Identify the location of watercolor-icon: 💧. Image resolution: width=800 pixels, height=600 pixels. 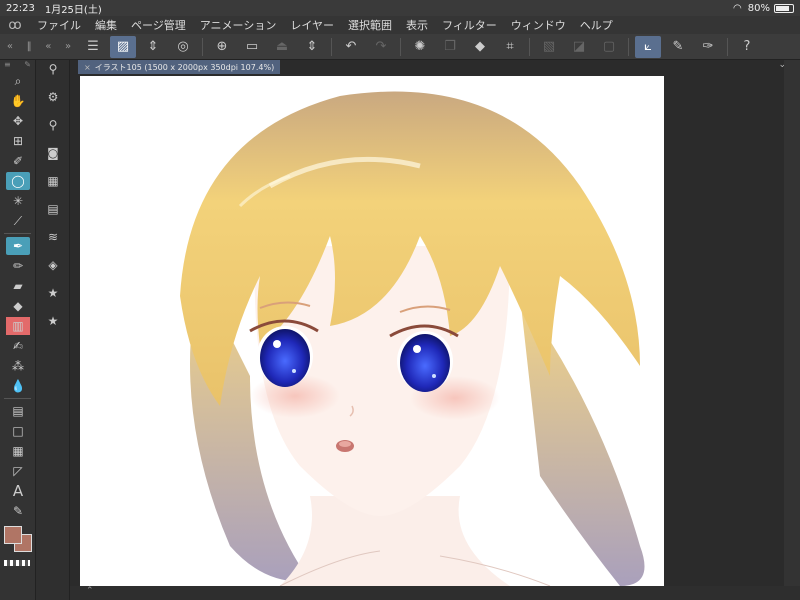
(18, 386).